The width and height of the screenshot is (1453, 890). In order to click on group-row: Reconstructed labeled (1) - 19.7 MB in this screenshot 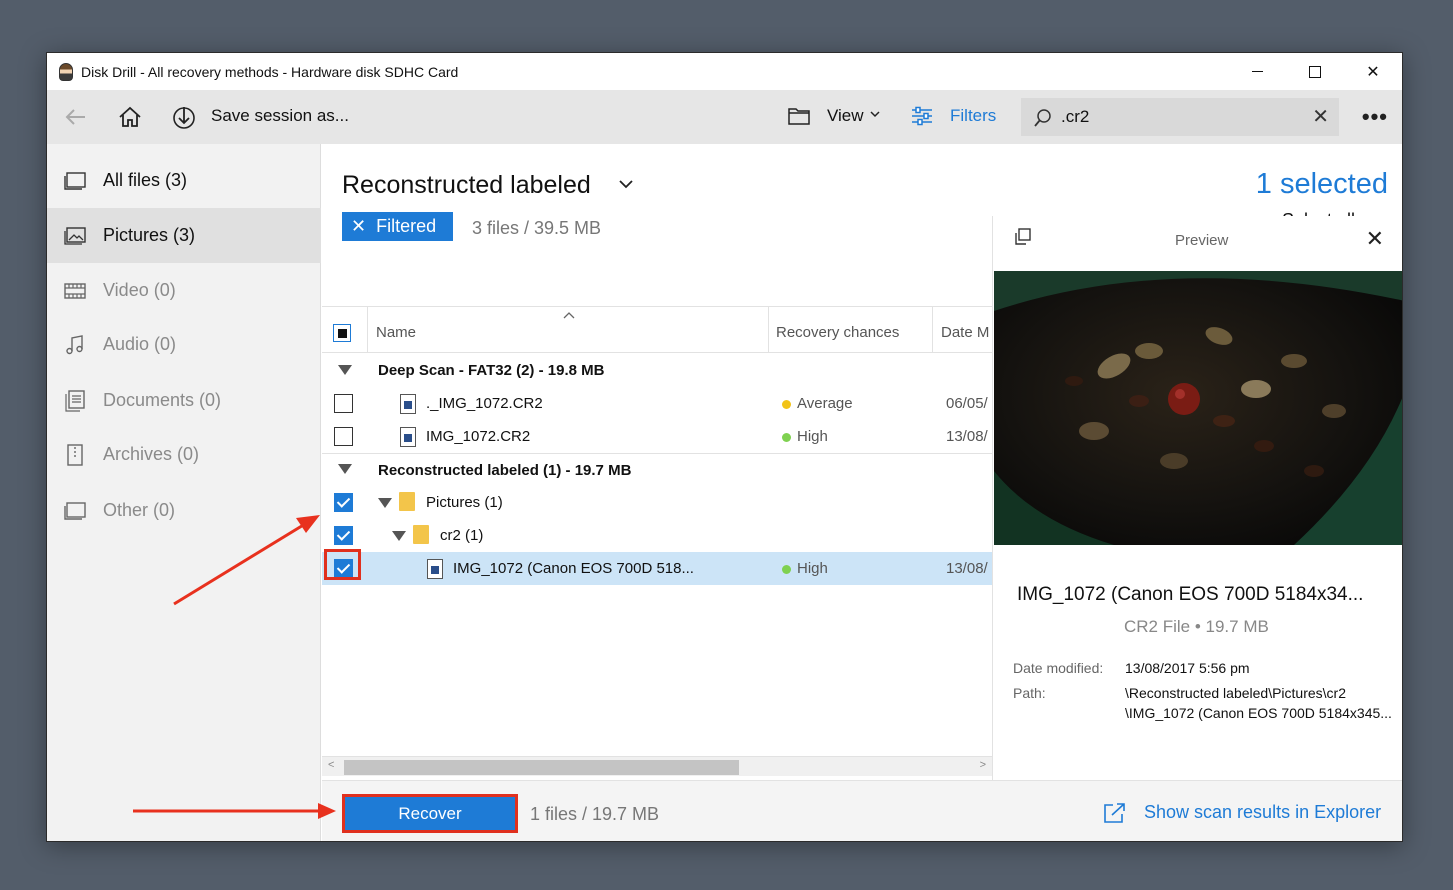, I will do `click(657, 469)`.